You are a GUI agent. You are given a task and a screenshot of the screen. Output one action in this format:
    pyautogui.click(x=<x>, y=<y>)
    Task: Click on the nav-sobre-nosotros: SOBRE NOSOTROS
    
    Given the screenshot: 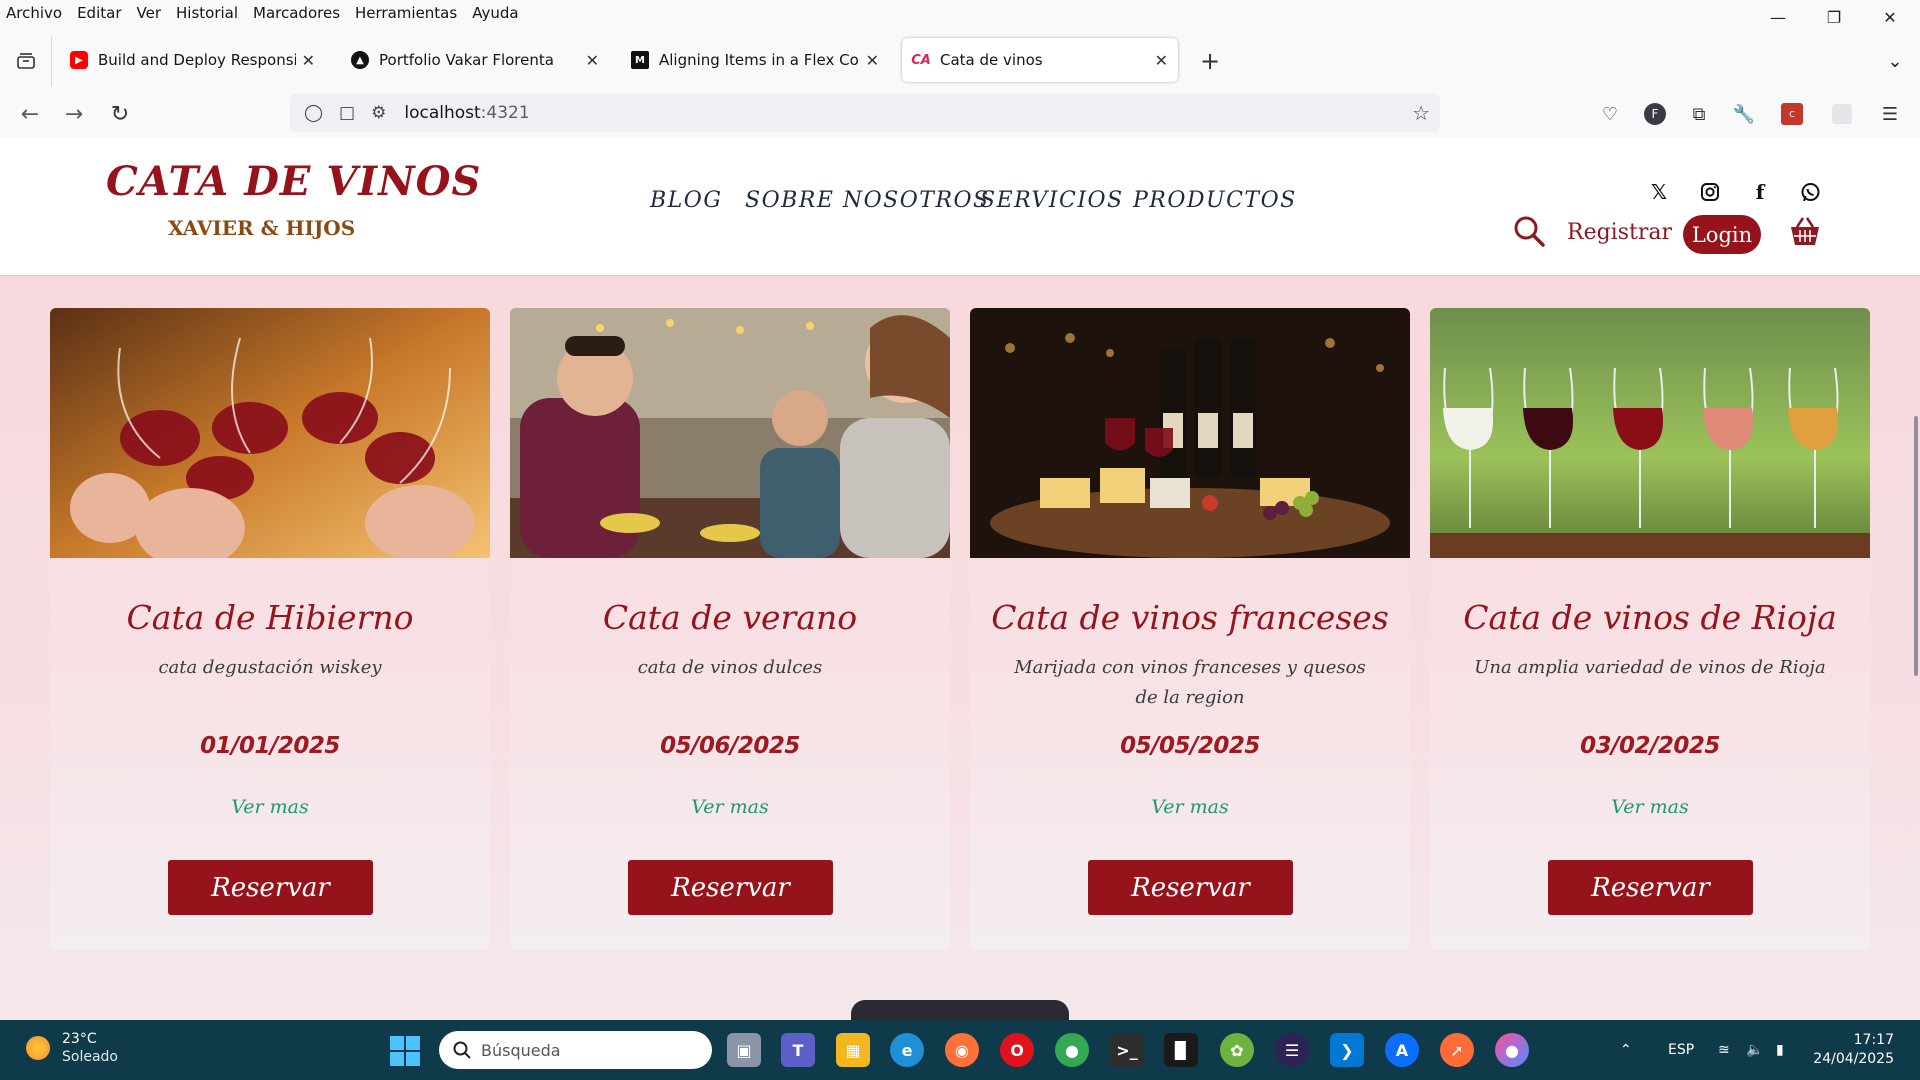 What is the action you would take?
    pyautogui.click(x=867, y=200)
    